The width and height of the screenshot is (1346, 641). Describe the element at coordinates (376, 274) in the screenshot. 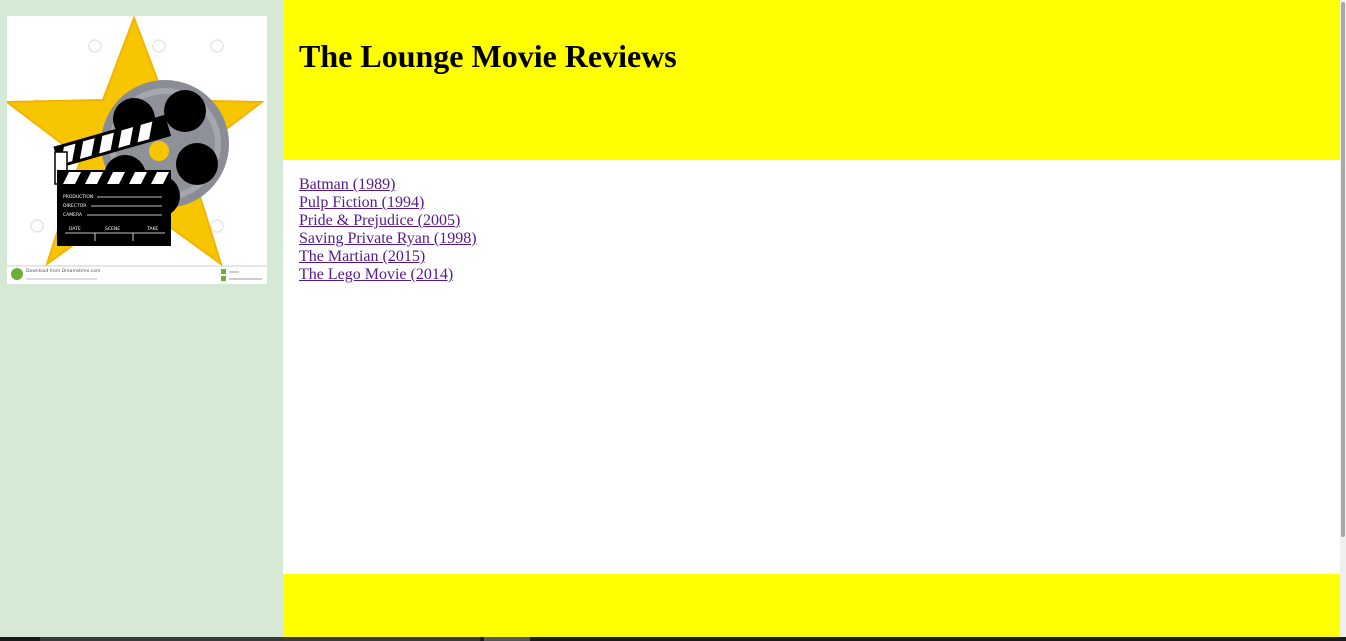

I see `review-link-the-lego-movie: The Lego Movie (2014)` at that location.